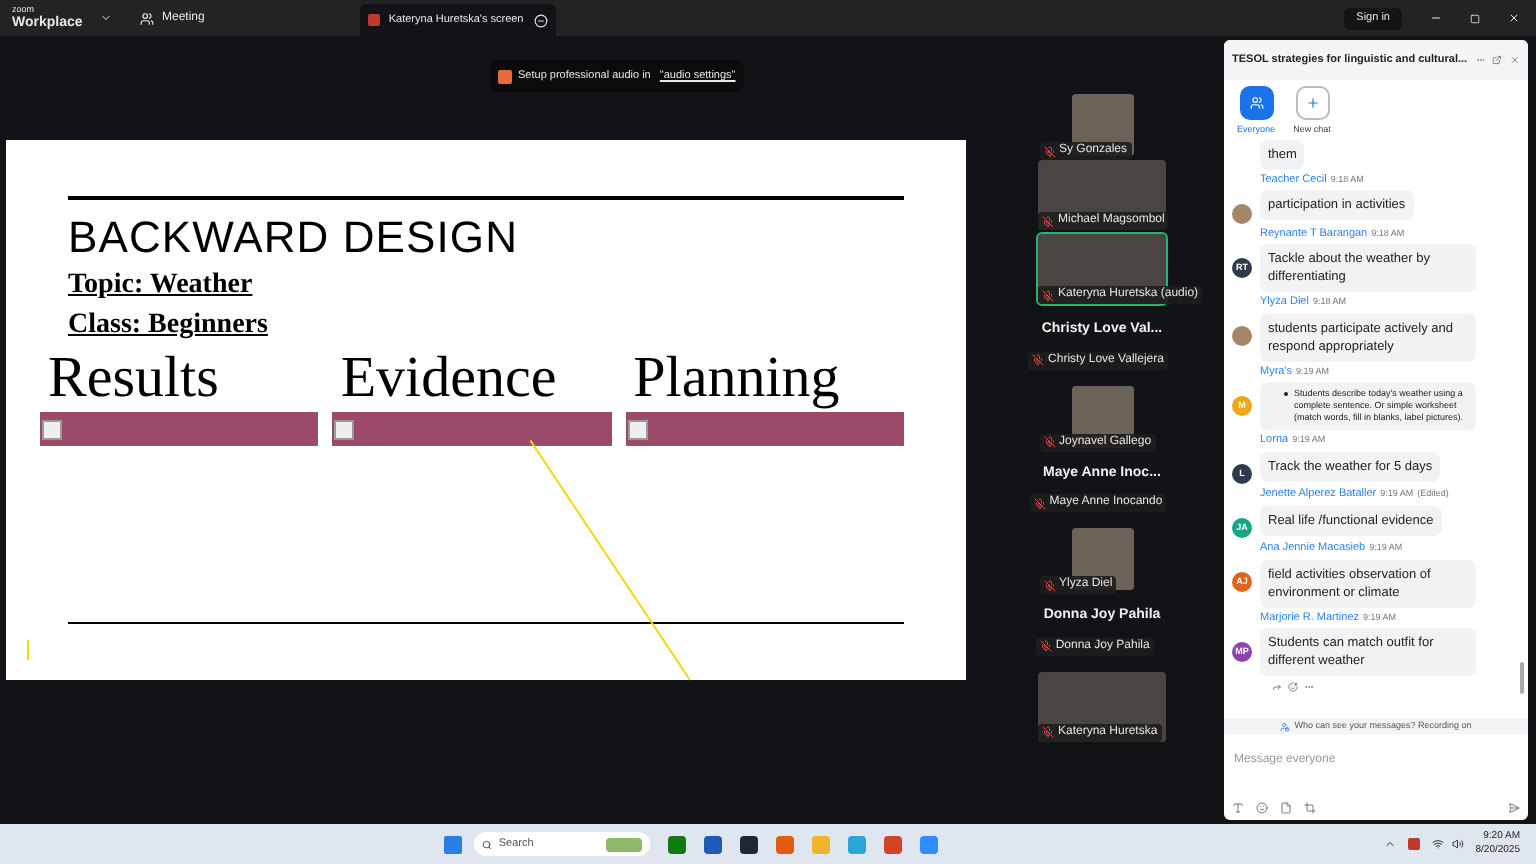 The width and height of the screenshot is (1536, 864). Describe the element at coordinates (736, 378) in the screenshot. I see `column-heading: Planning` at that location.